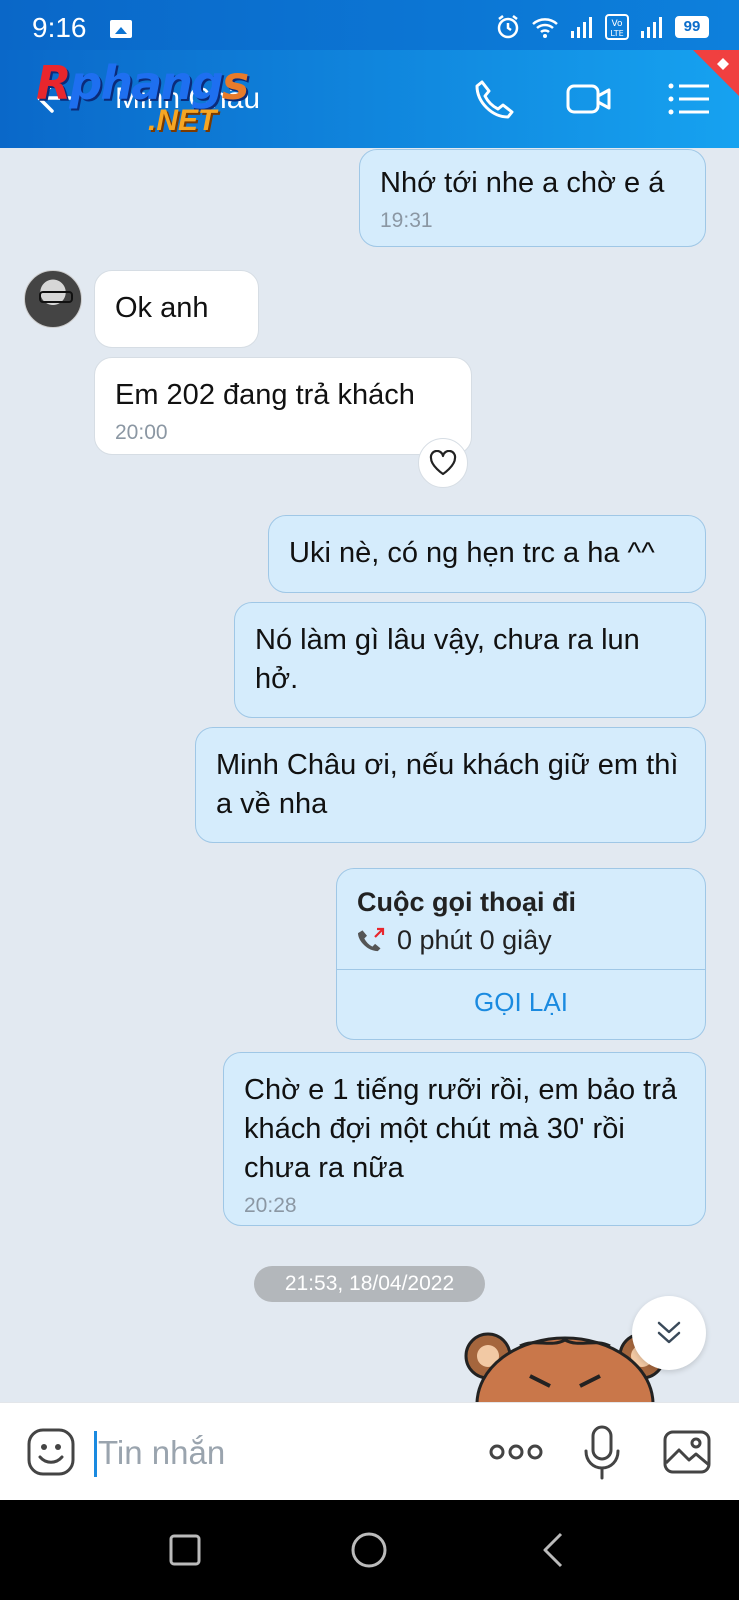 This screenshot has height=1600, width=739. I want to click on scroll-down-button, so click(669, 1333).